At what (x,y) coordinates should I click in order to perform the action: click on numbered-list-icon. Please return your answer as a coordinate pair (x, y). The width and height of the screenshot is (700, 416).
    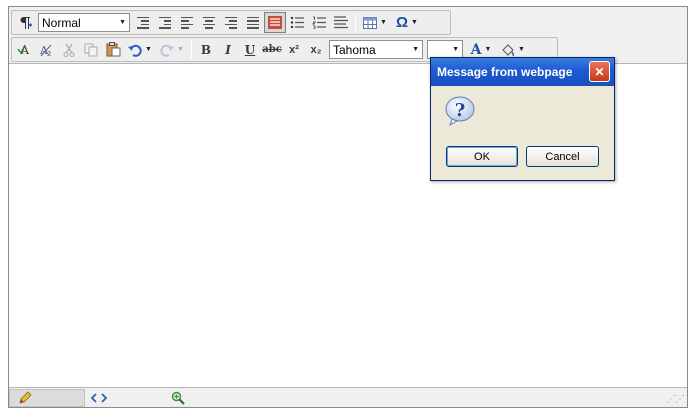
    Looking at the image, I should click on (319, 22).